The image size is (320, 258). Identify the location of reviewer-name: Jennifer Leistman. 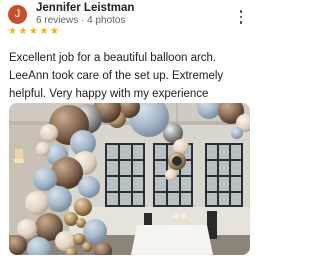
(85, 8).